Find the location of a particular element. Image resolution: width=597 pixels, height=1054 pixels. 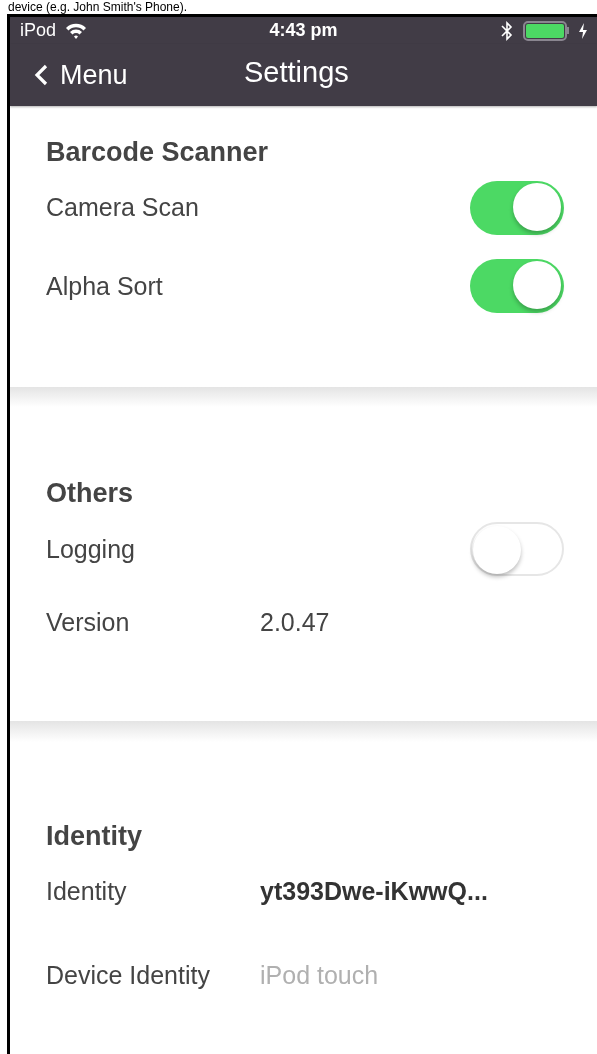

battery-icon is located at coordinates (546, 30).